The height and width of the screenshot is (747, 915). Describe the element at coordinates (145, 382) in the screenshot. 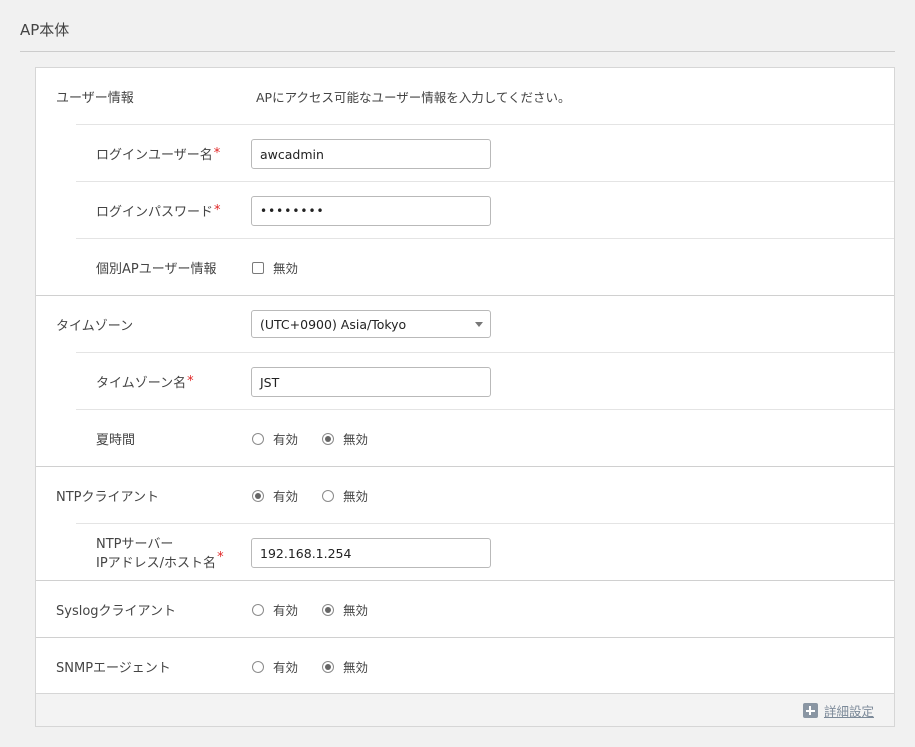

I see `timezone-name-label: タイムゾーン名 *` at that location.